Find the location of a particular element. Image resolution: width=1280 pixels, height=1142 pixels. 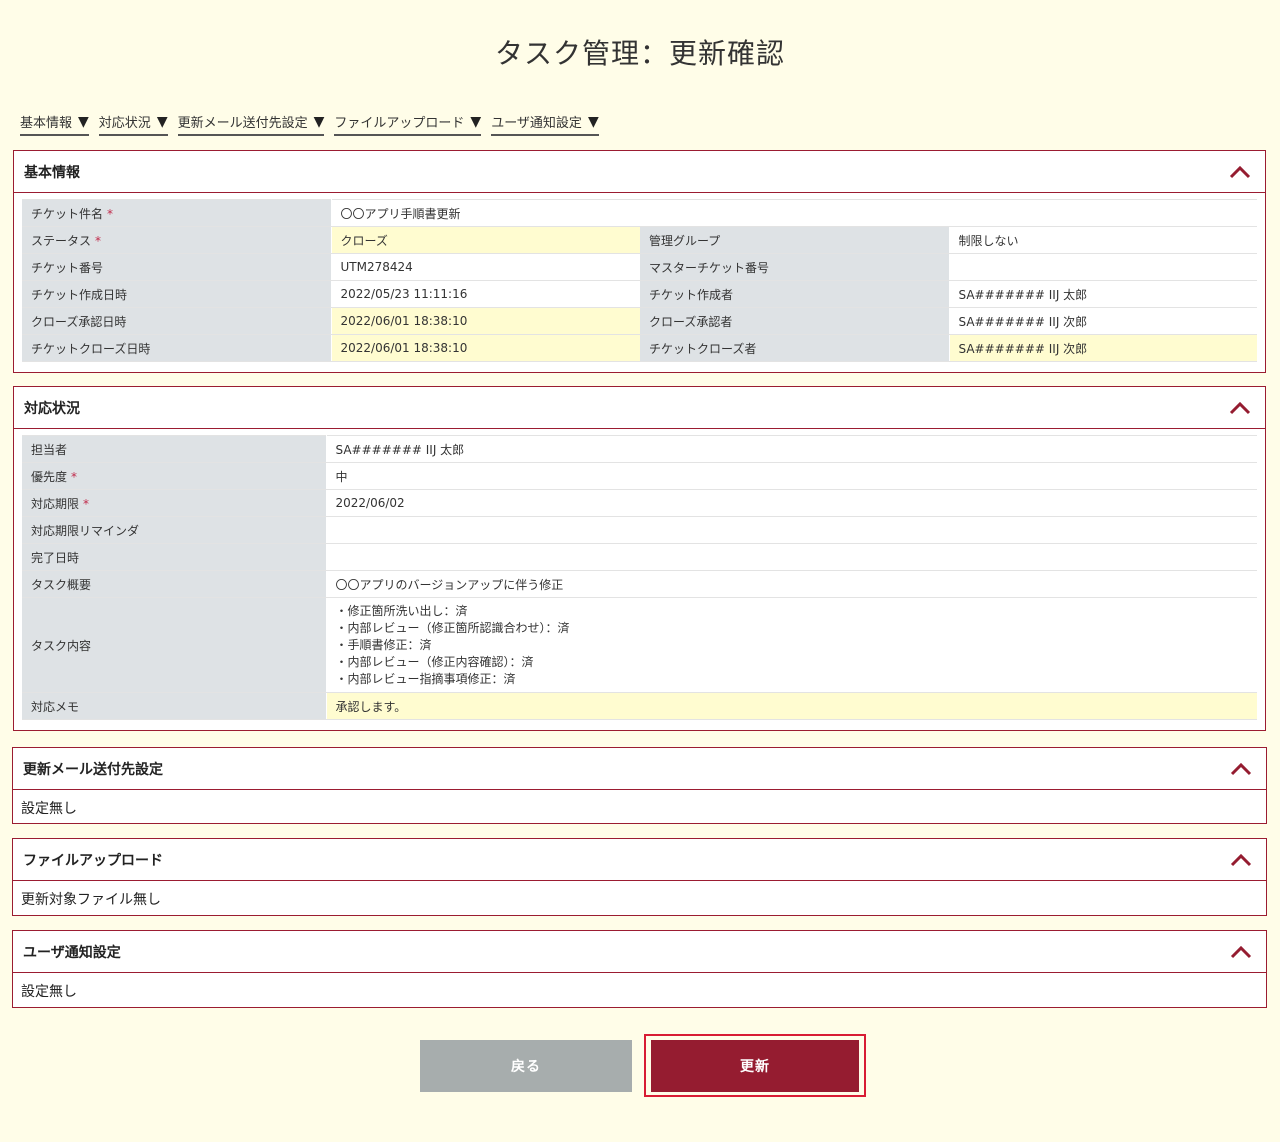

content-line: ・手順書修正：済 is located at coordinates (383, 644).